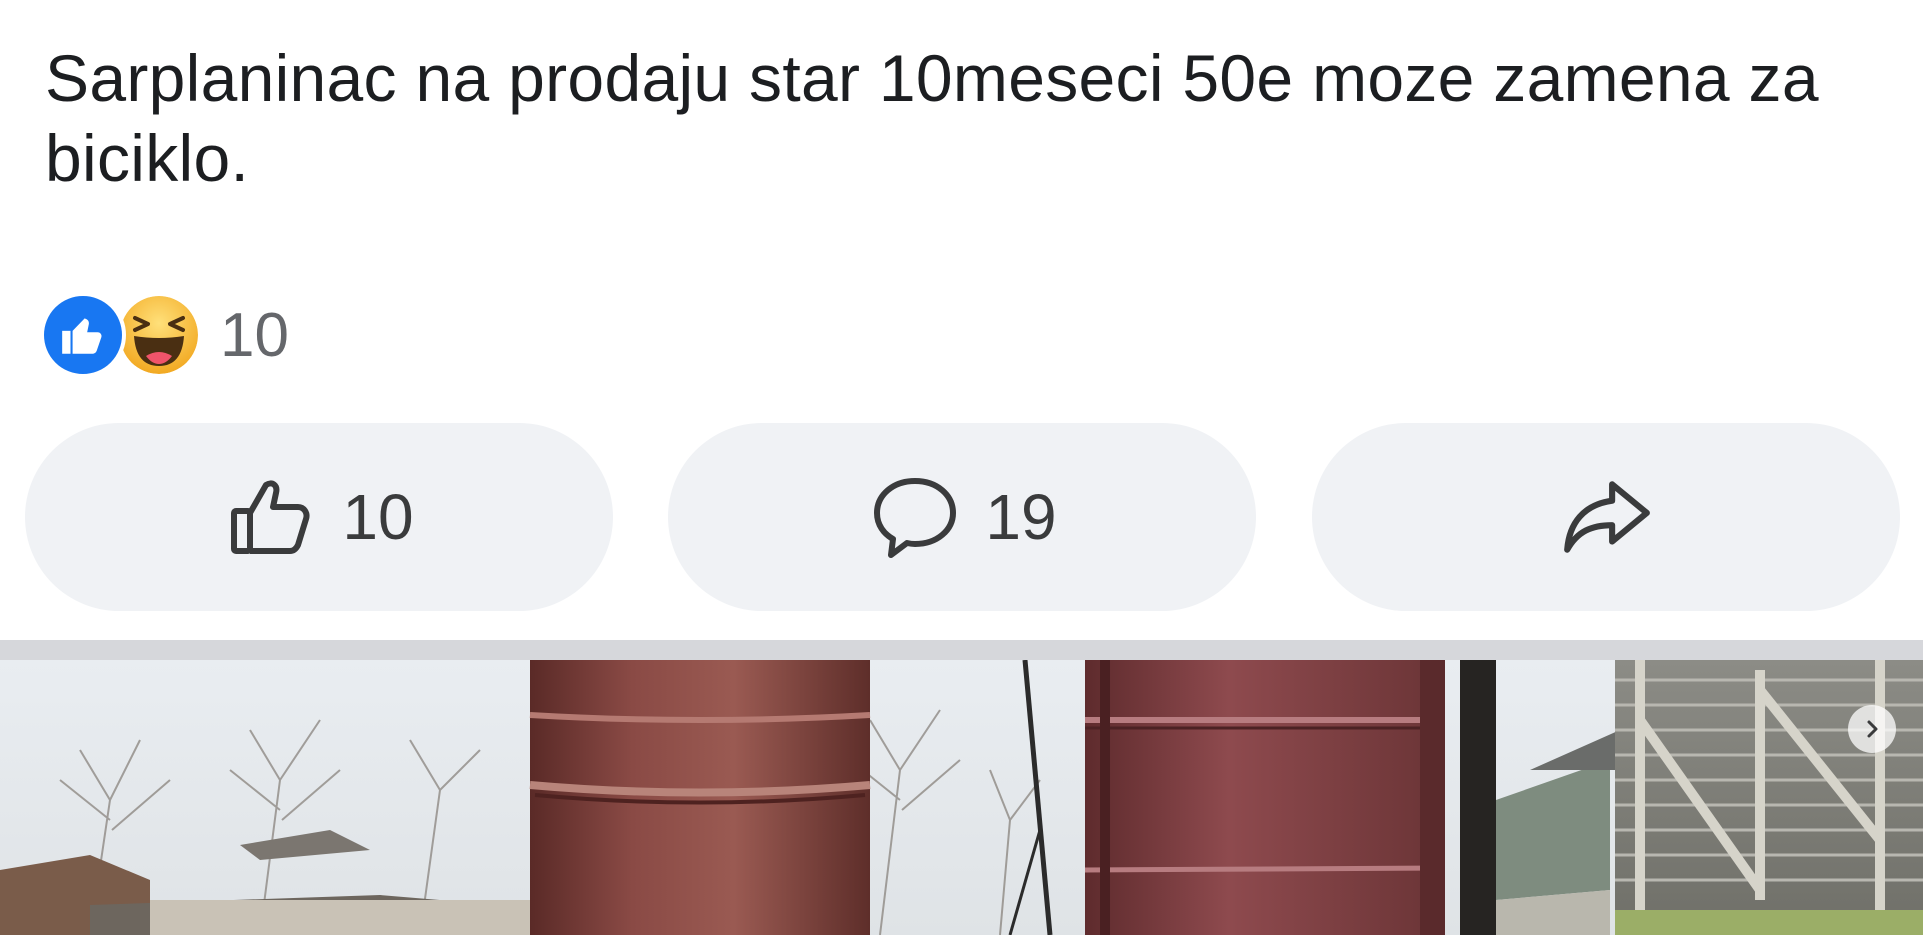 This screenshot has width=1923, height=935. I want to click on thumbs-up-icon, so click(270, 517).